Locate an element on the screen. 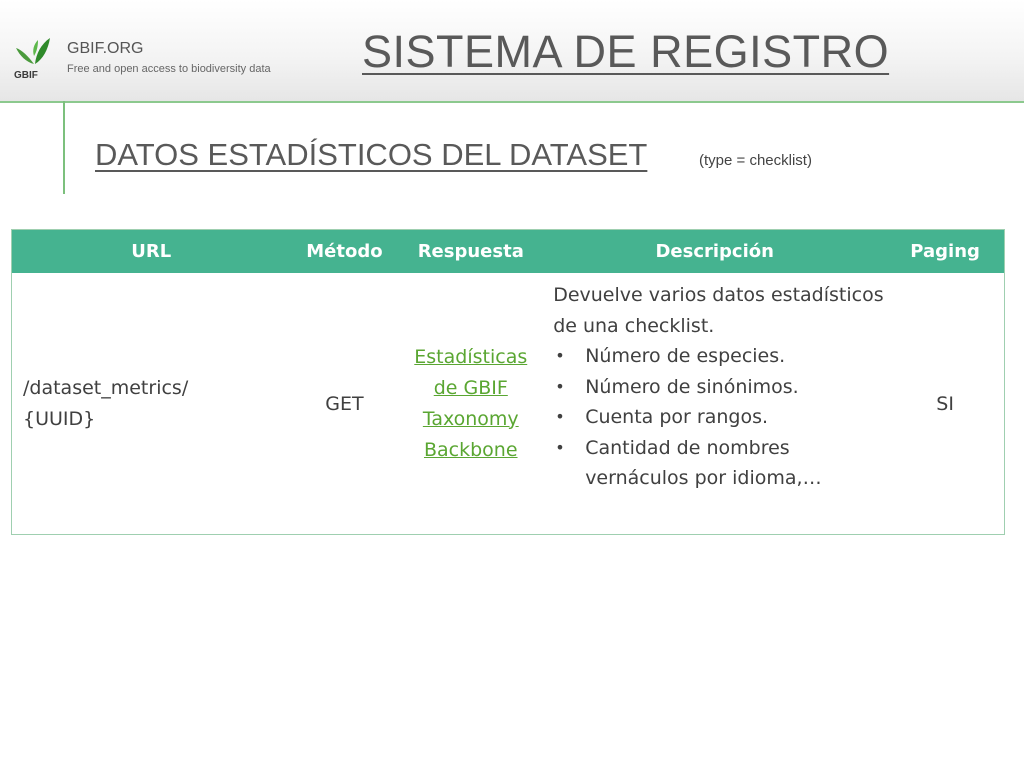 The width and height of the screenshot is (1024, 768). response-link-line: Estadísticas is located at coordinates (471, 356).